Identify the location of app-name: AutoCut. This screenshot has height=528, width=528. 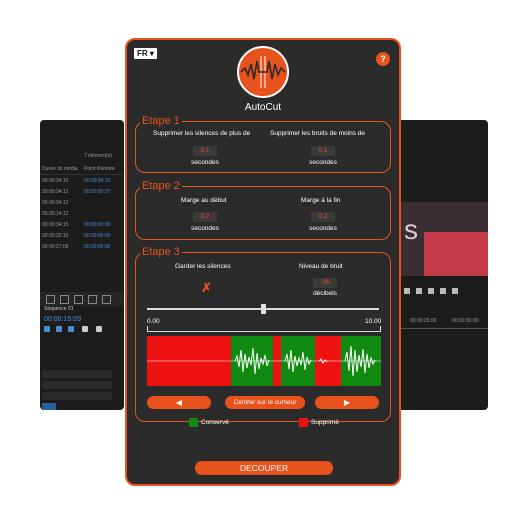
(263, 107).